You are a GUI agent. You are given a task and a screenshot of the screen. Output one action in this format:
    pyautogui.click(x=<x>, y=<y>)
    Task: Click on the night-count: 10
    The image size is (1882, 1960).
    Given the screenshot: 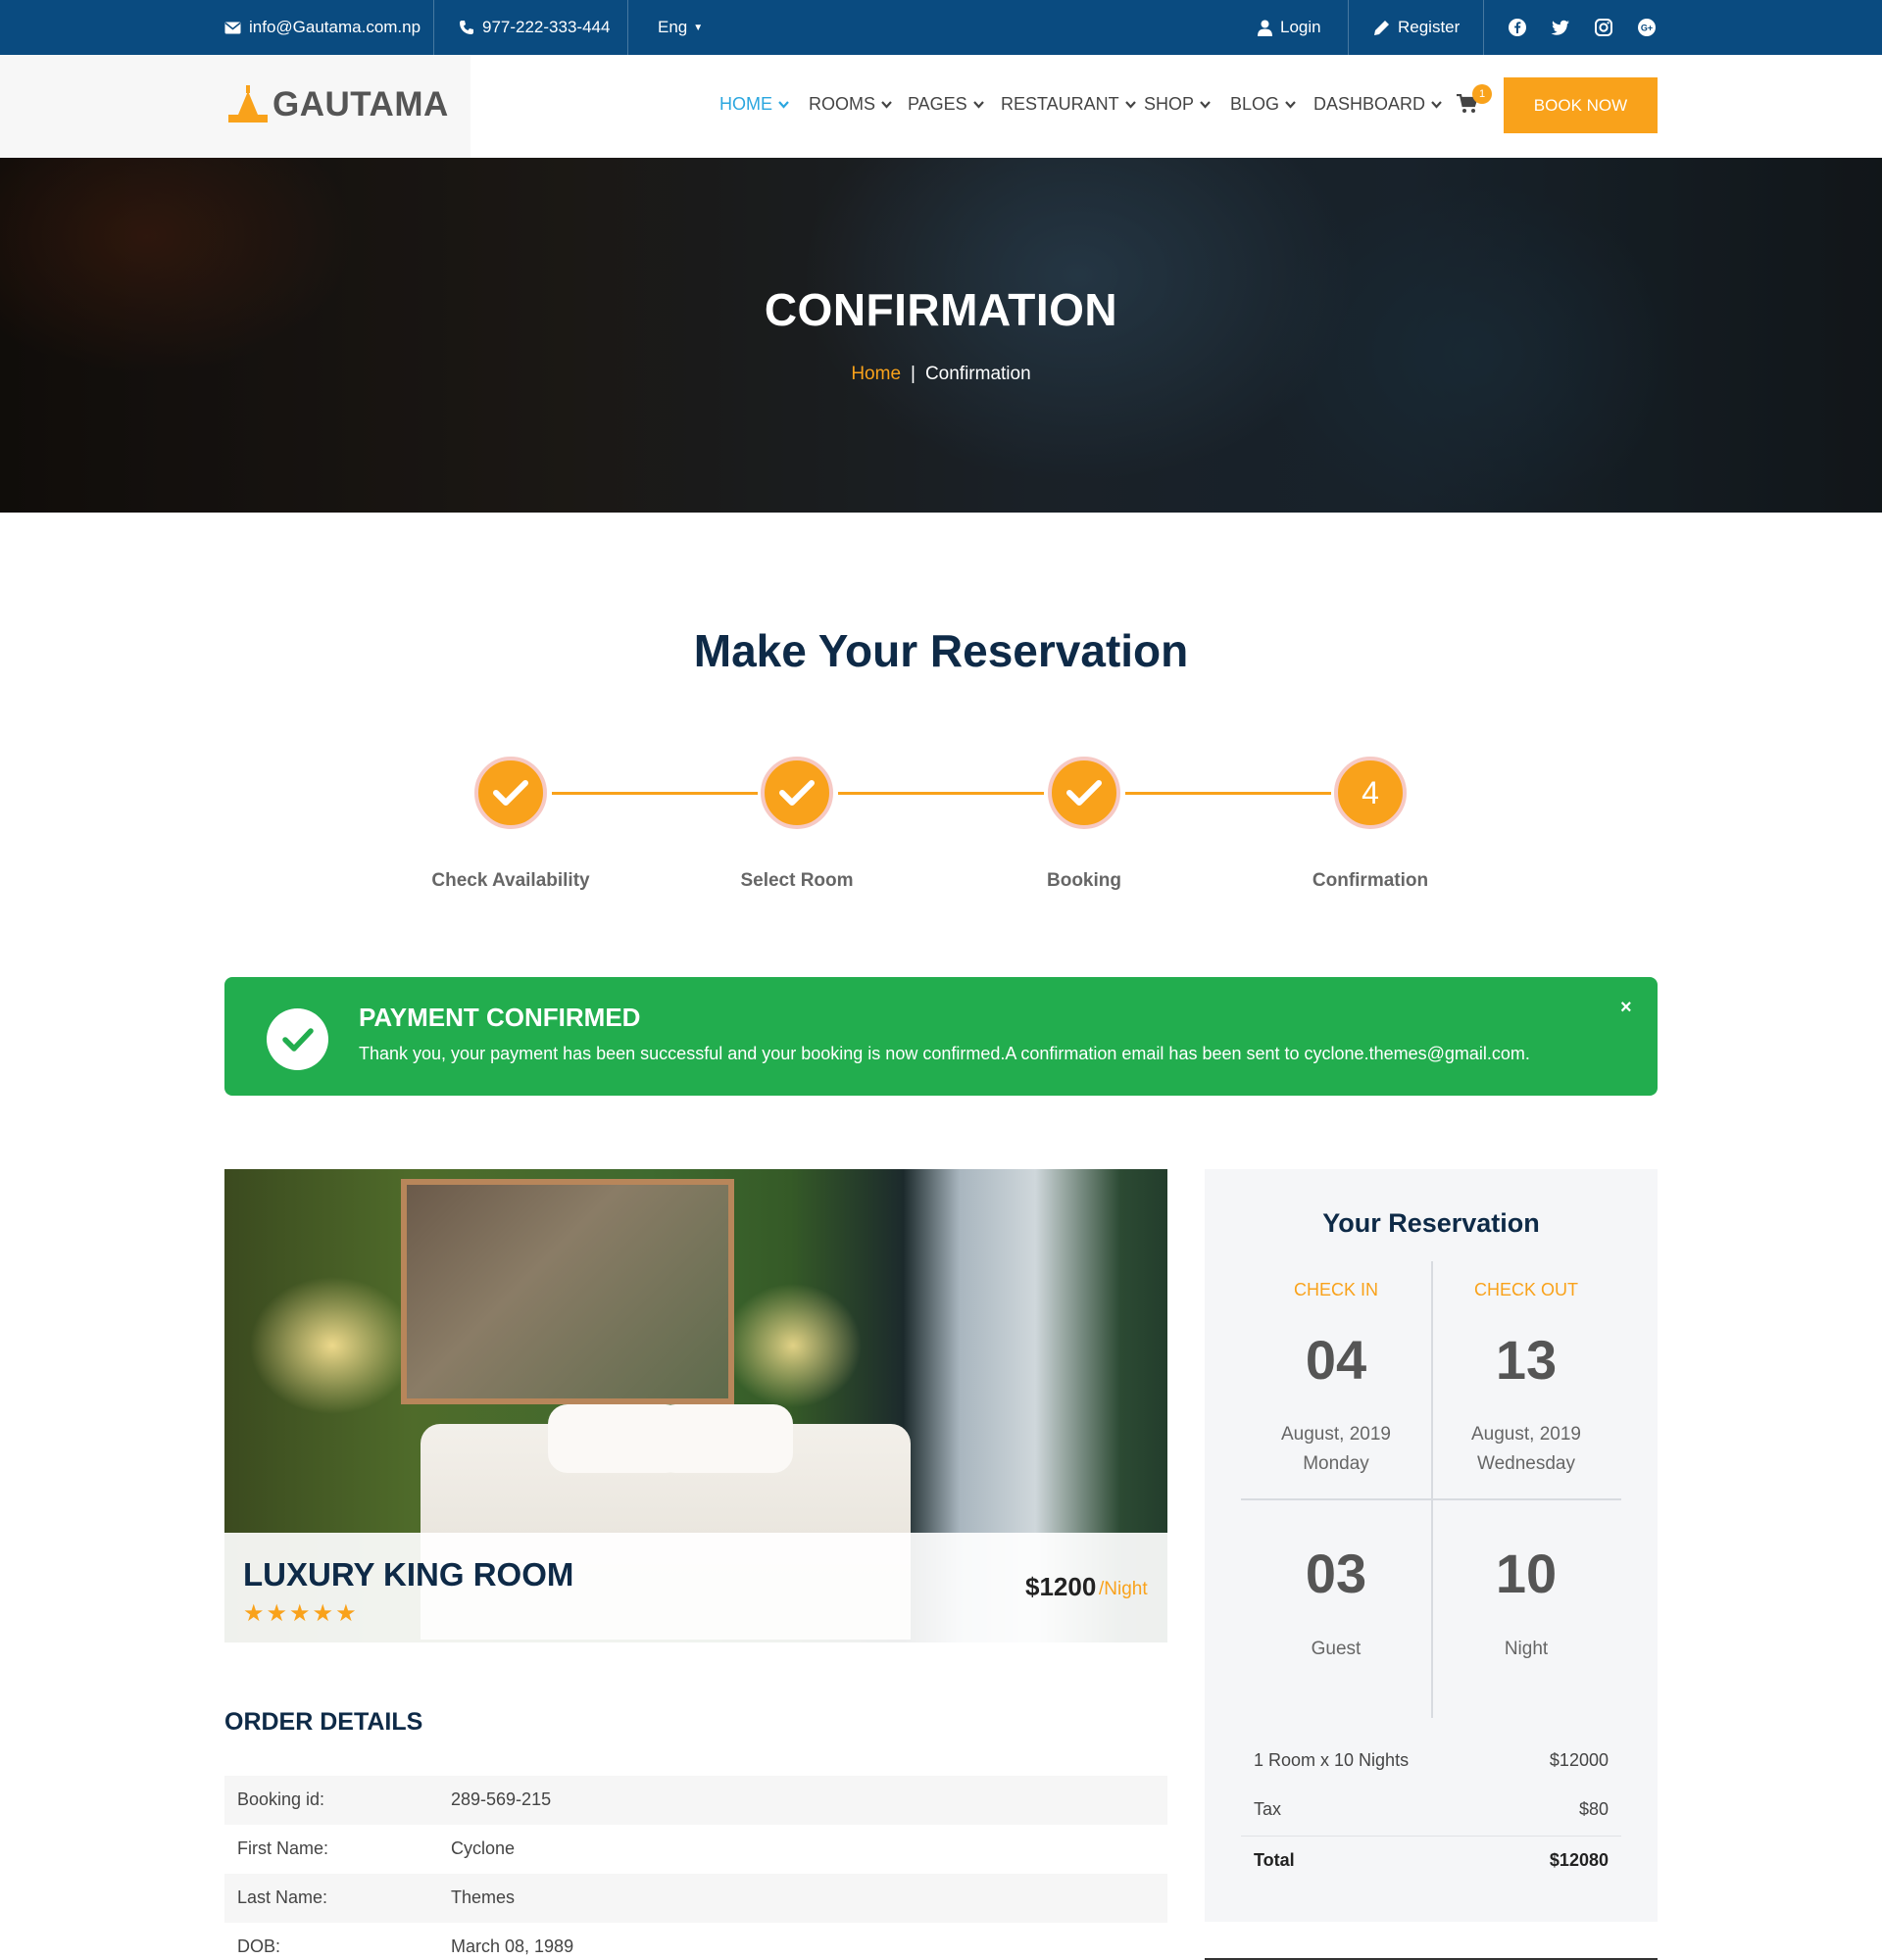 What is the action you would take?
    pyautogui.click(x=1527, y=1573)
    